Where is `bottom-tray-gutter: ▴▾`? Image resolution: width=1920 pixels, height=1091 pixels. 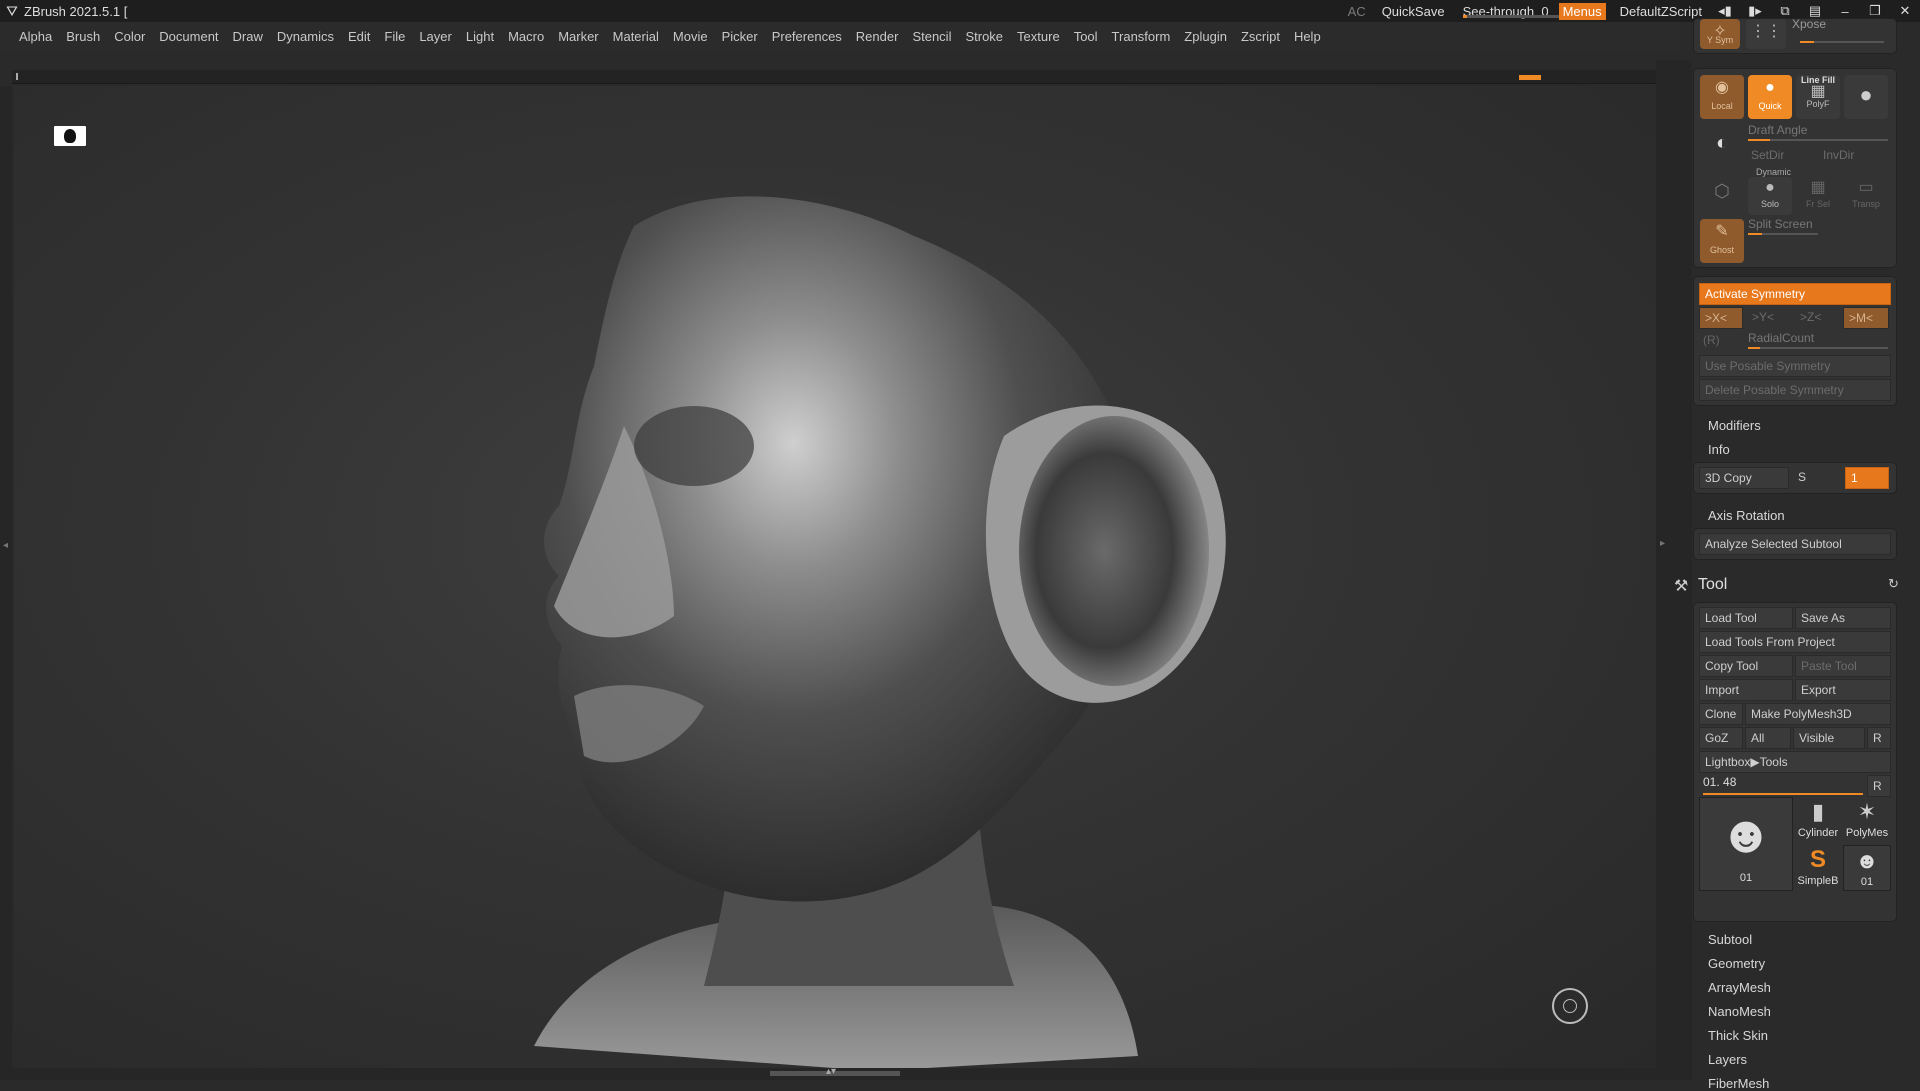
bottom-tray-gutter: ▴▾ is located at coordinates (845, 1073).